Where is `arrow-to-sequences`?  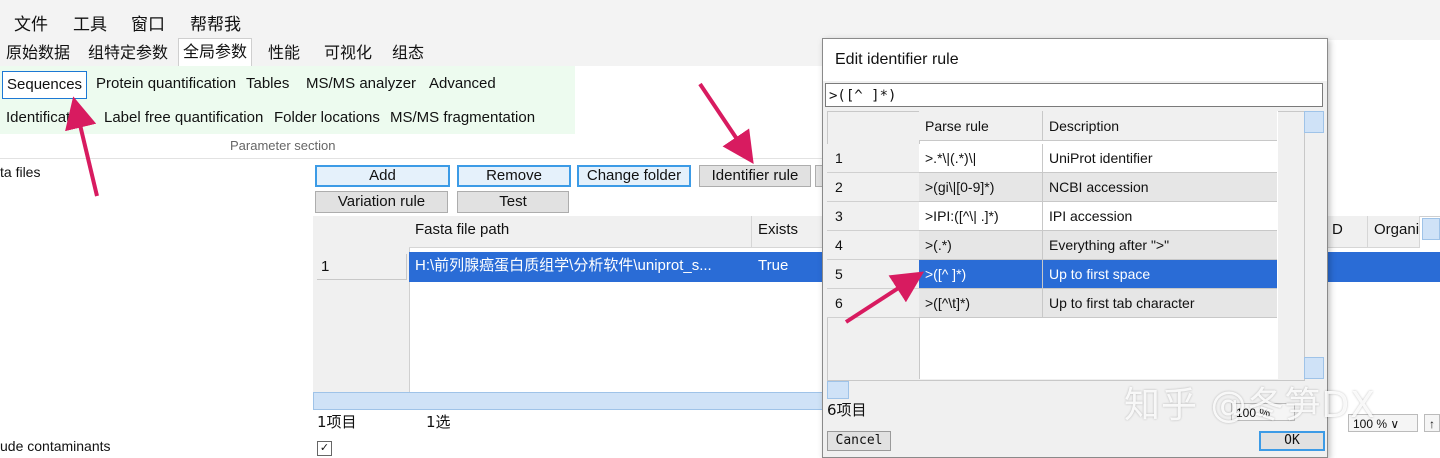
arrow-to-sequences is located at coordinates (82, 146).